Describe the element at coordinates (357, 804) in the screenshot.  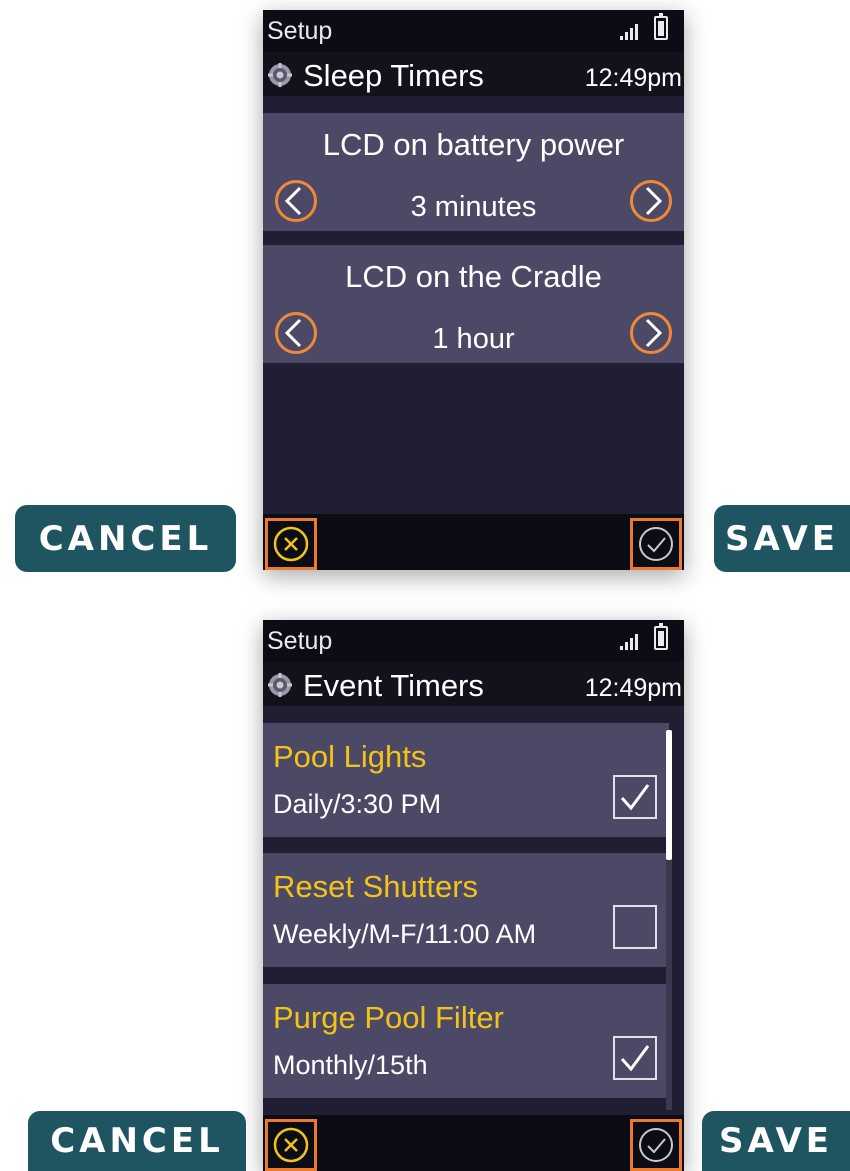
I see `event-schedule: Daily/3:30 PM` at that location.